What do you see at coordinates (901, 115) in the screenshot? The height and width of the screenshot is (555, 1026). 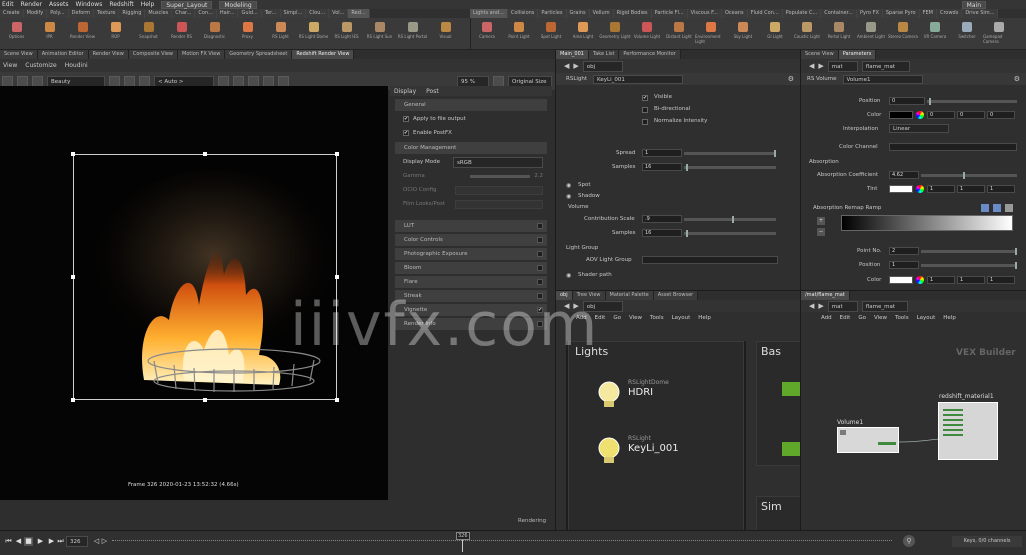 I see `color-swatch` at bounding box center [901, 115].